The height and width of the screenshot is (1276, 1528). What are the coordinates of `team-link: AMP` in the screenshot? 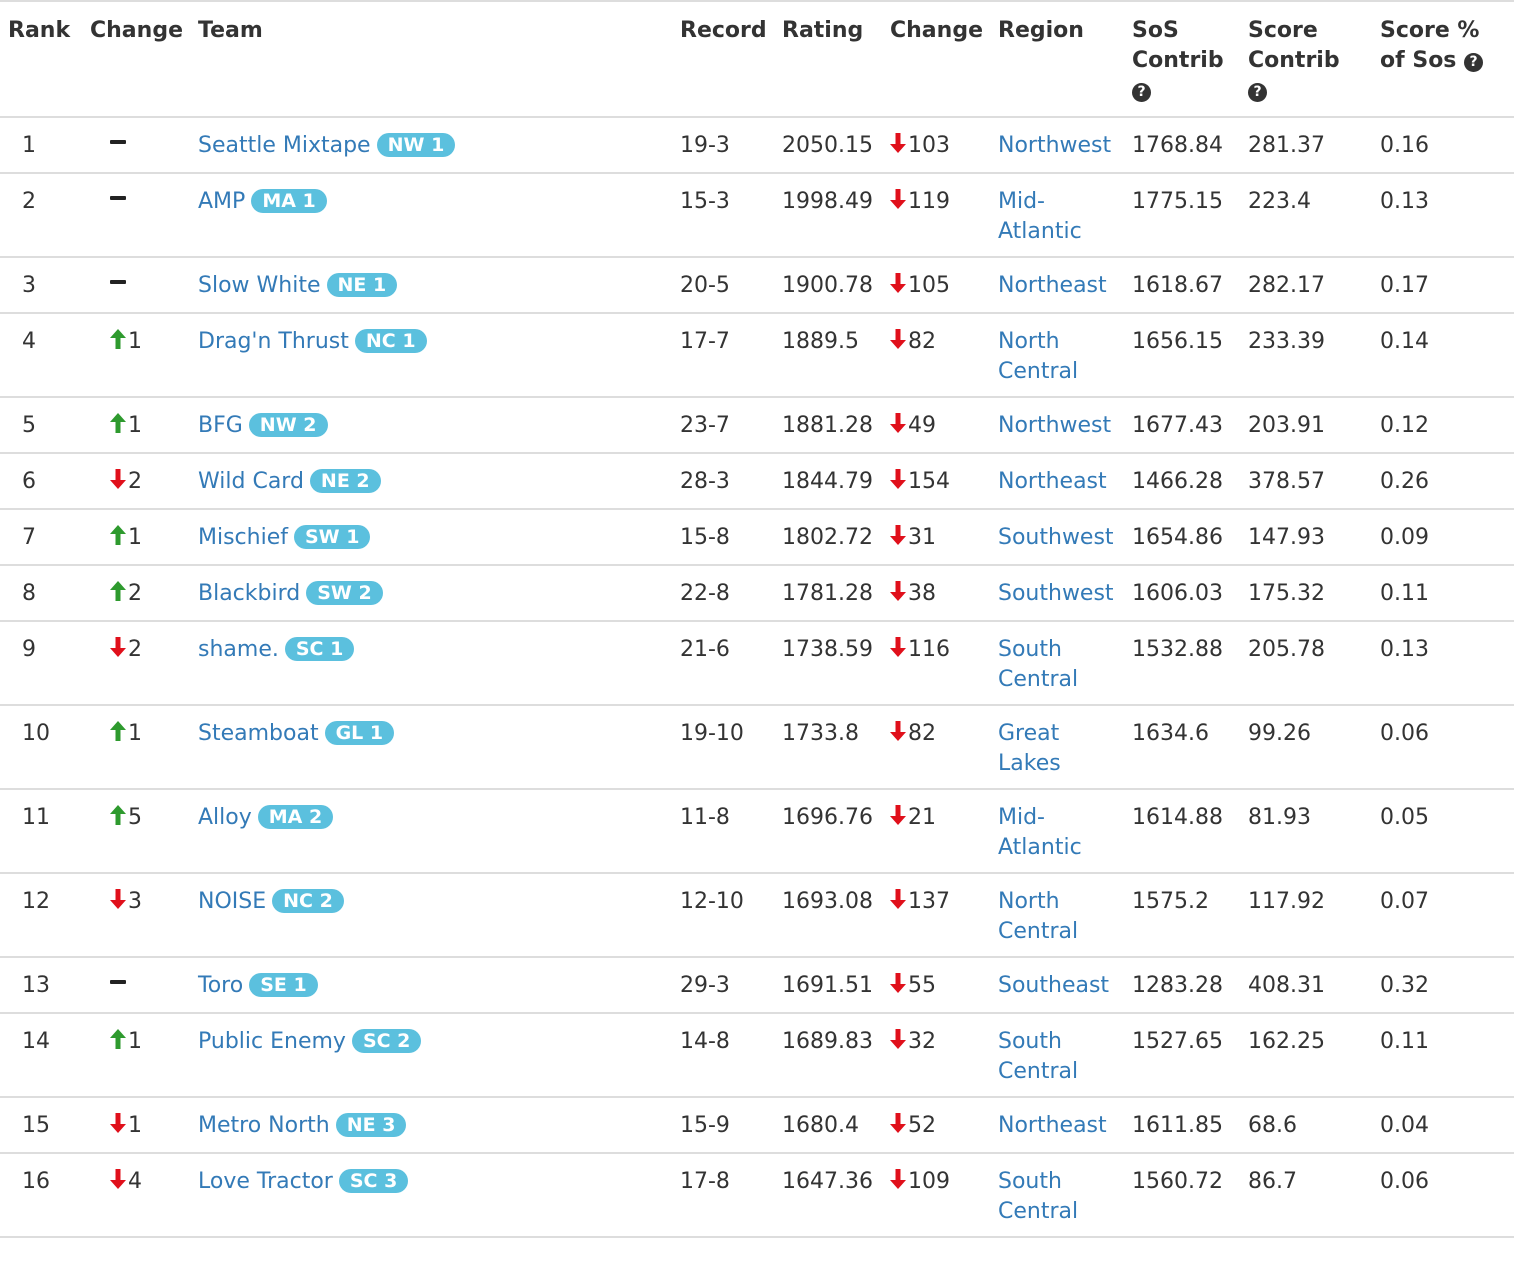 It's located at (221, 201).